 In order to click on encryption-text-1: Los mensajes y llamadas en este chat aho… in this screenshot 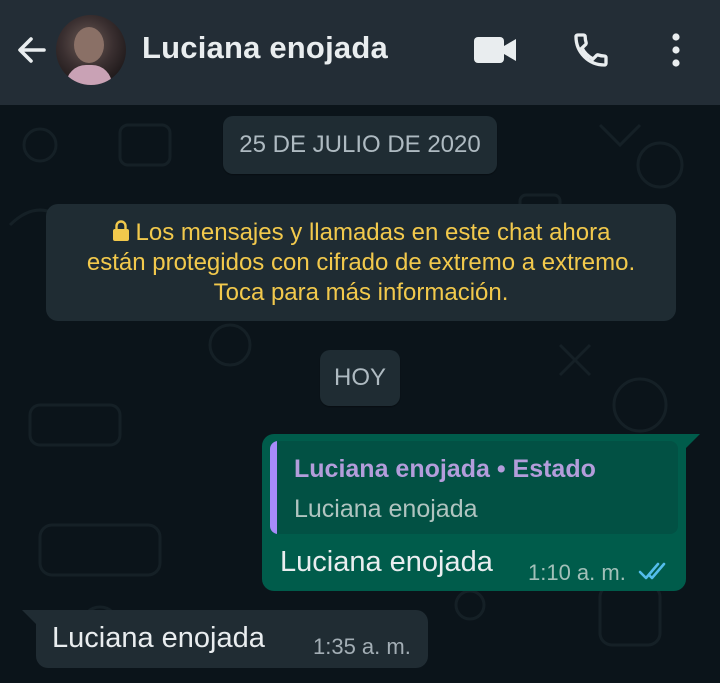, I will do `click(373, 232)`.